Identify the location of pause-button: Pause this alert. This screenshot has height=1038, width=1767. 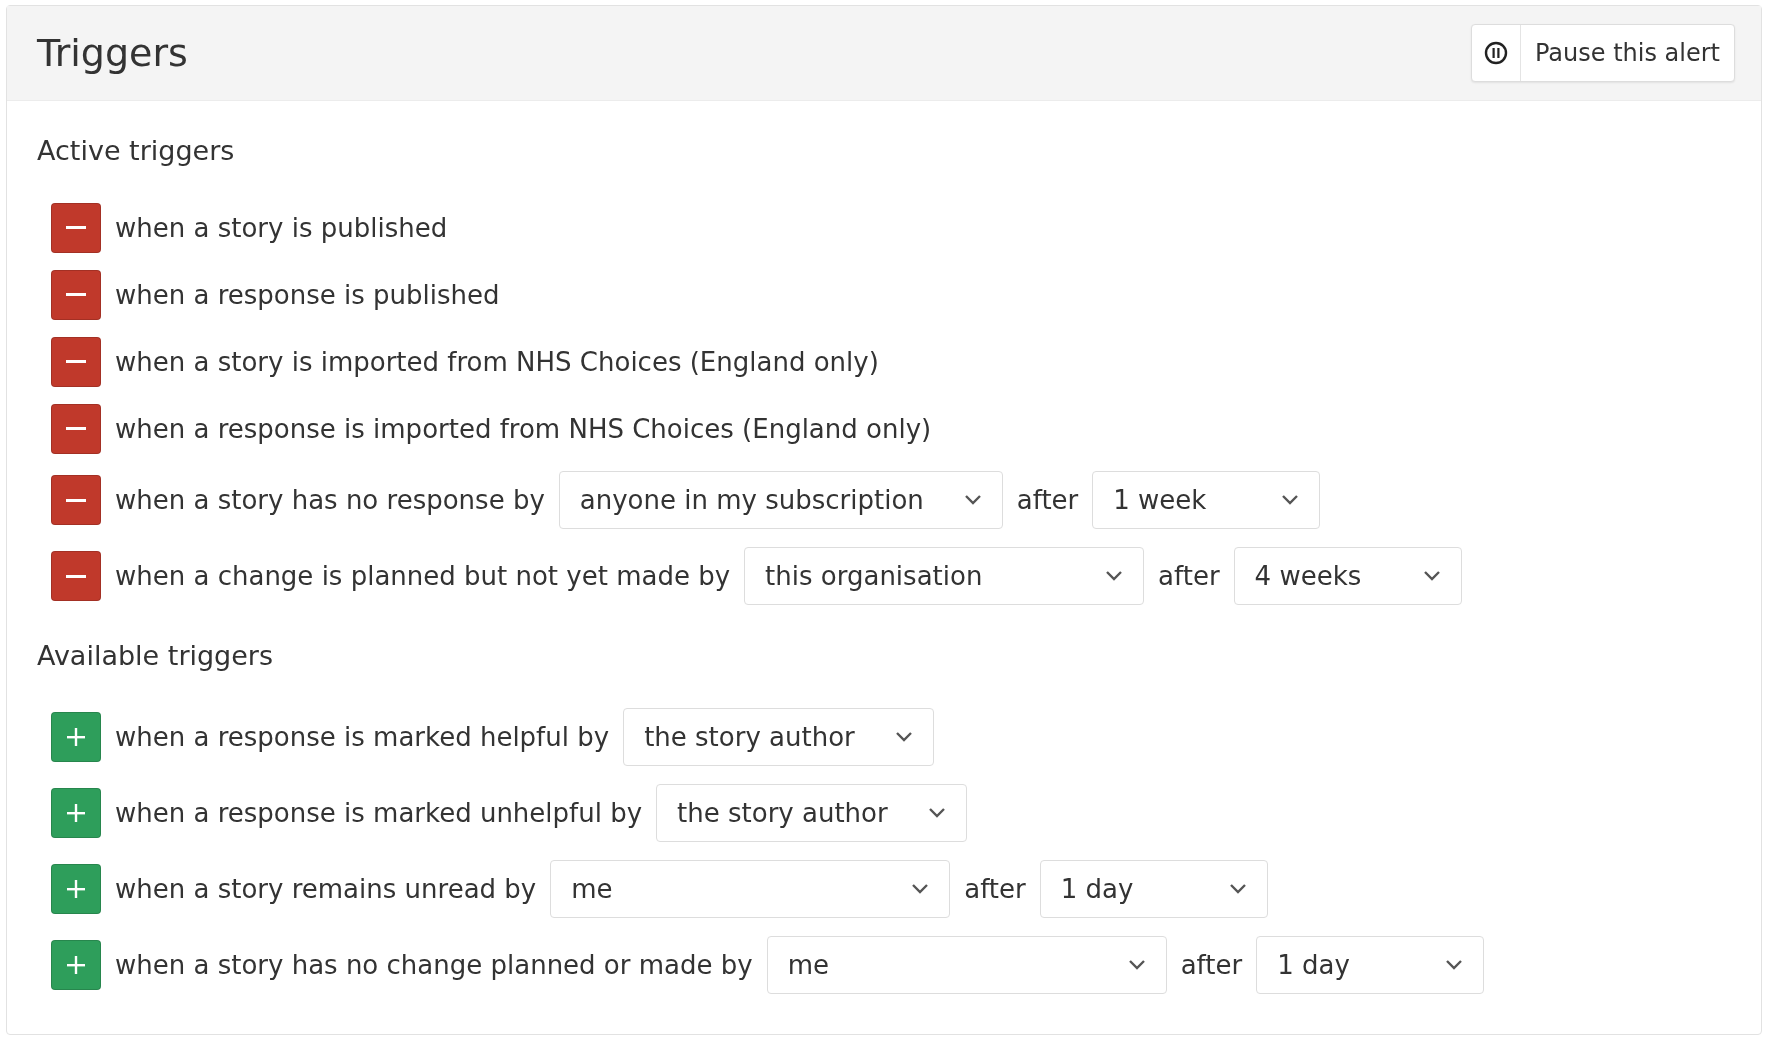
(1602, 53).